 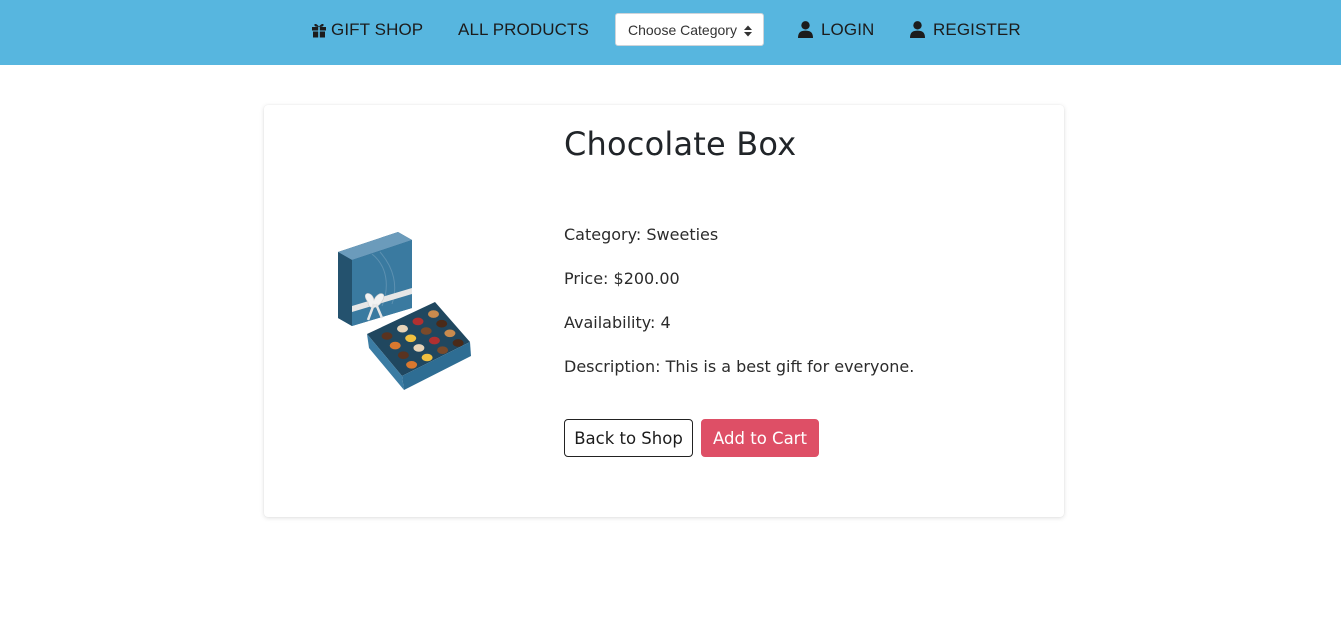 I want to click on gift-icon, so click(x=319, y=30).